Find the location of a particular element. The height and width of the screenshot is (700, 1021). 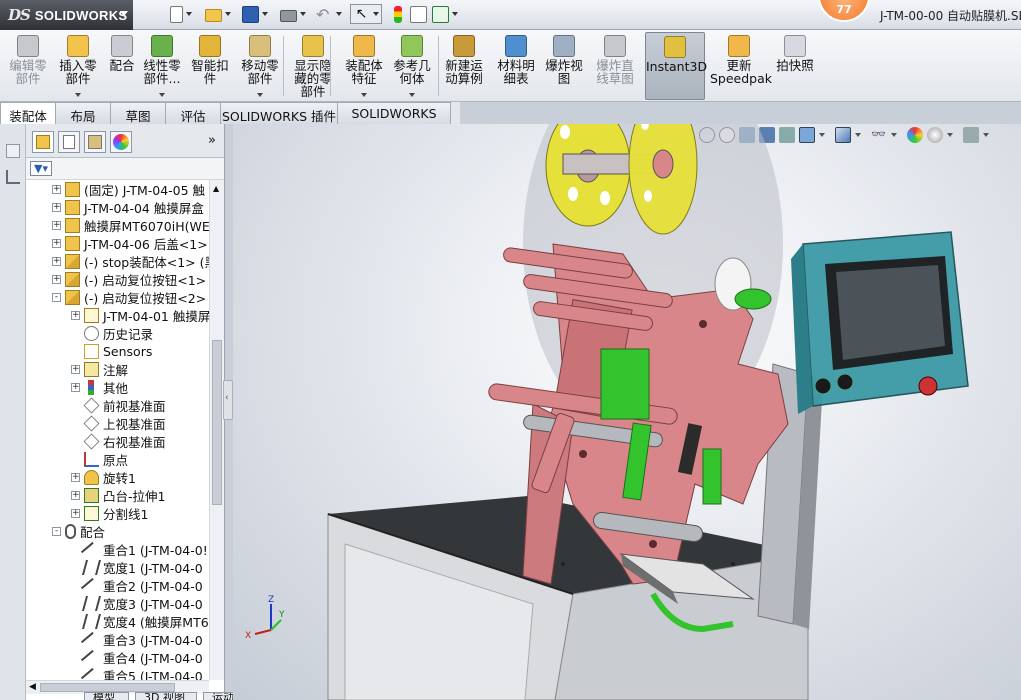

bom-button: 材料明 细表 is located at coordinates (516, 66).